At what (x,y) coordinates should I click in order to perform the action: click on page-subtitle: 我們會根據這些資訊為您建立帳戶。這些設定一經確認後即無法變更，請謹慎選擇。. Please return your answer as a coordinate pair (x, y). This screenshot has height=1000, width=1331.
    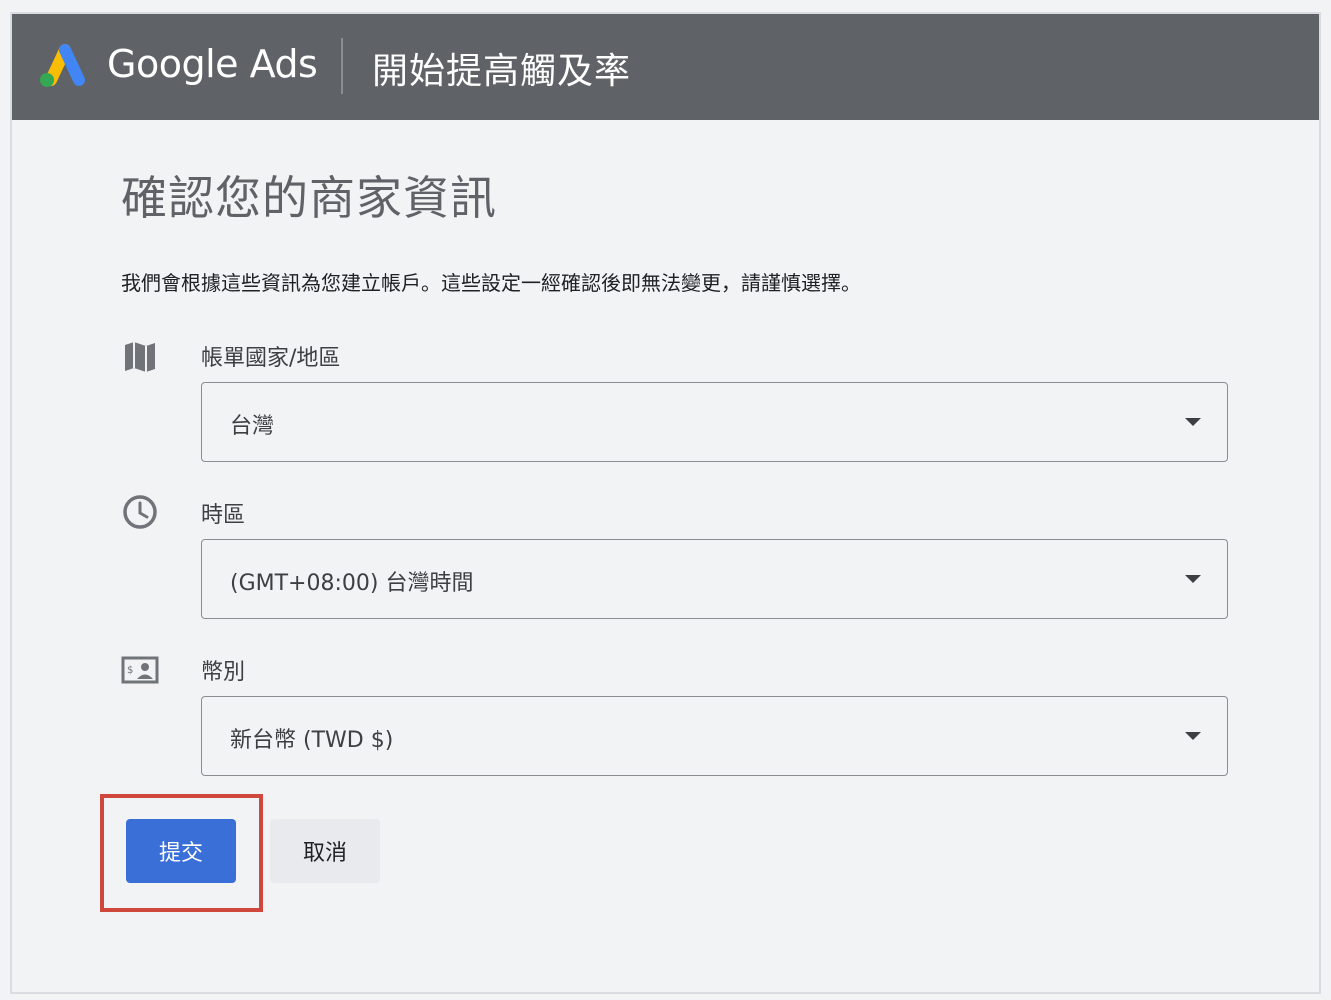
    Looking at the image, I should click on (491, 283).